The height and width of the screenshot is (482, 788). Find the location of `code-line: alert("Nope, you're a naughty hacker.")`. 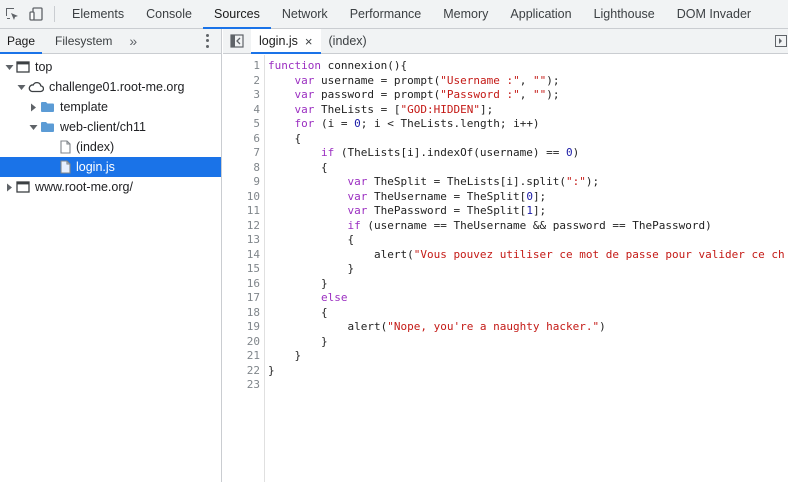

code-line: alert("Nope, you're a naughty hacker.") is located at coordinates (437, 326).